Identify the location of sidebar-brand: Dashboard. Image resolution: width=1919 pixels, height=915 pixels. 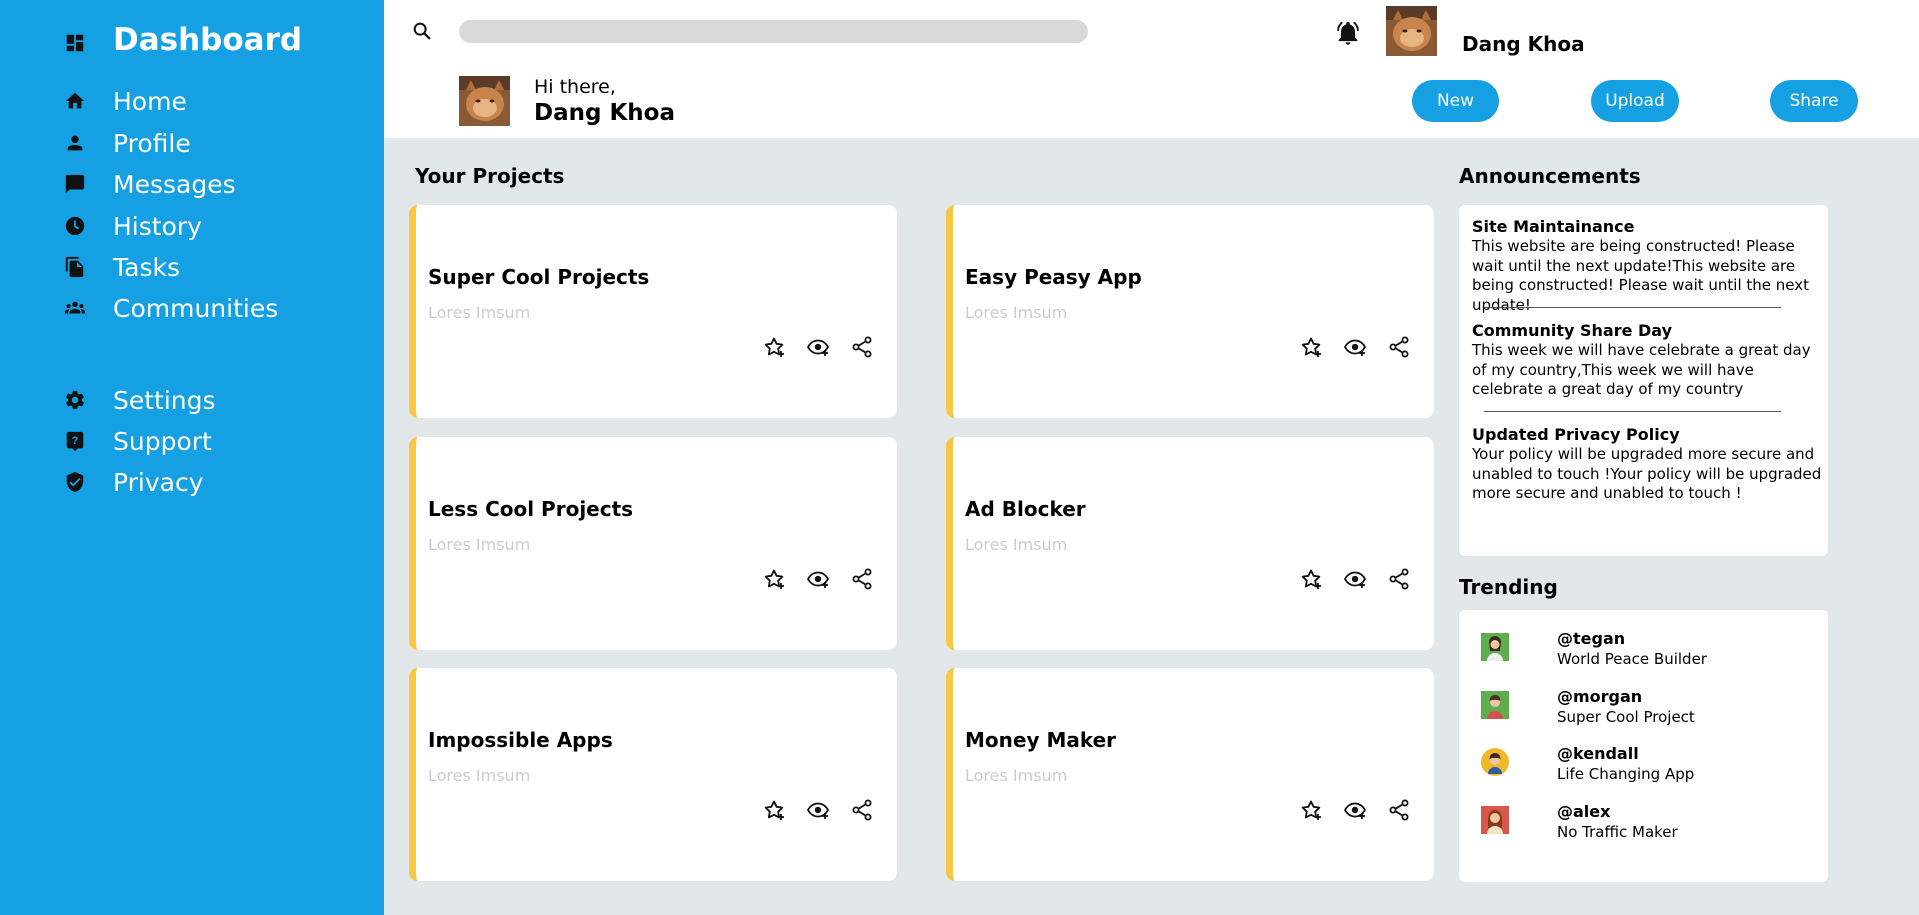
(182, 41).